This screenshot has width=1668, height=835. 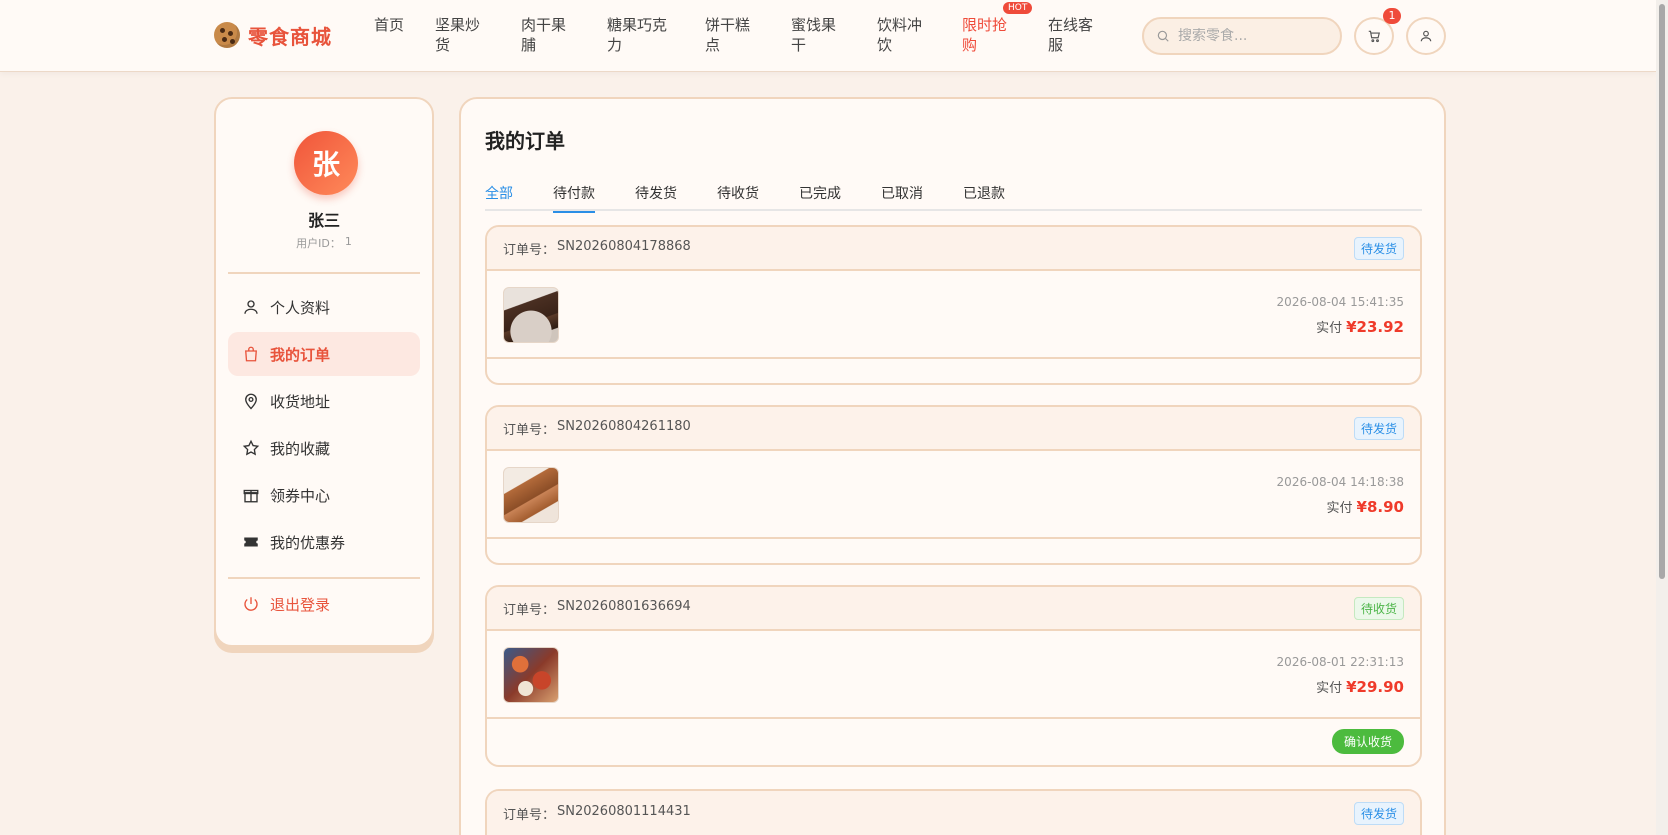 What do you see at coordinates (984, 197) in the screenshot?
I see `tab-refunded: 已退款` at bounding box center [984, 197].